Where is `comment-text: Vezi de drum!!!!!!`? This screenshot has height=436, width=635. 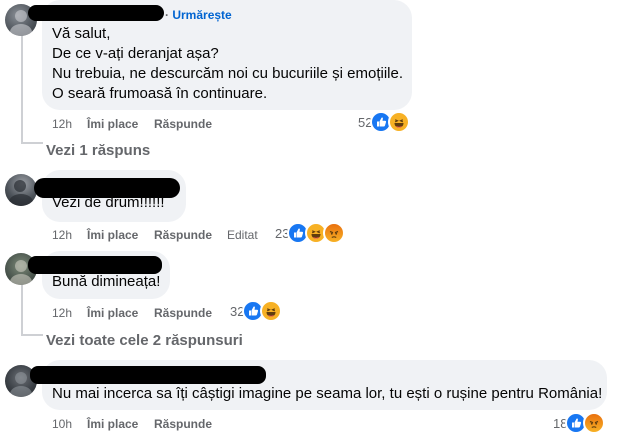
comment-text: Vezi de drum!!!!!! is located at coordinates (108, 203).